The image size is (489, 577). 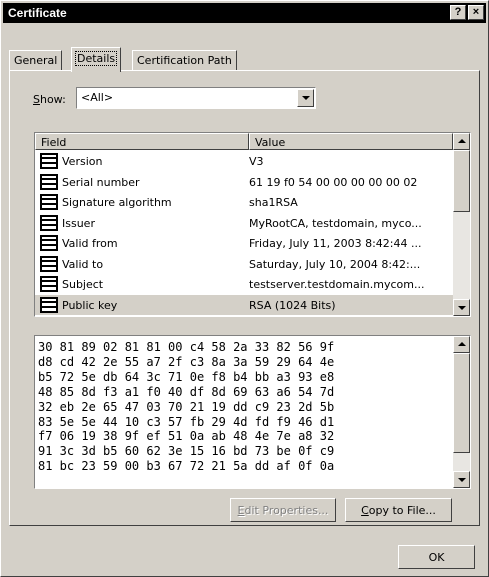 I want to click on show-label: Show:, so click(x=49, y=99).